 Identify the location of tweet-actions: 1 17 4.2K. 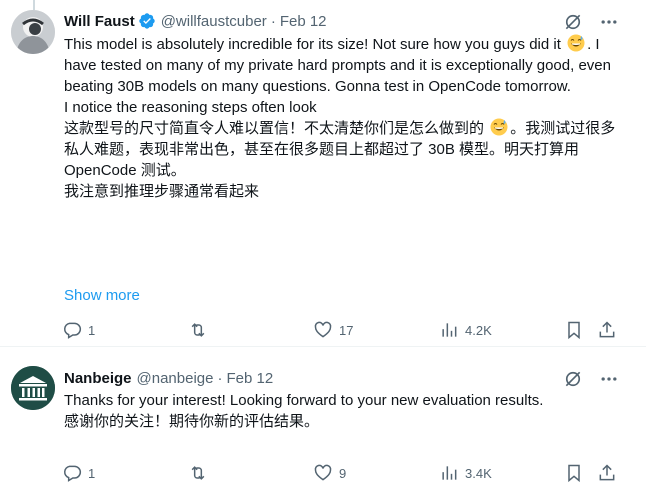
(342, 331).